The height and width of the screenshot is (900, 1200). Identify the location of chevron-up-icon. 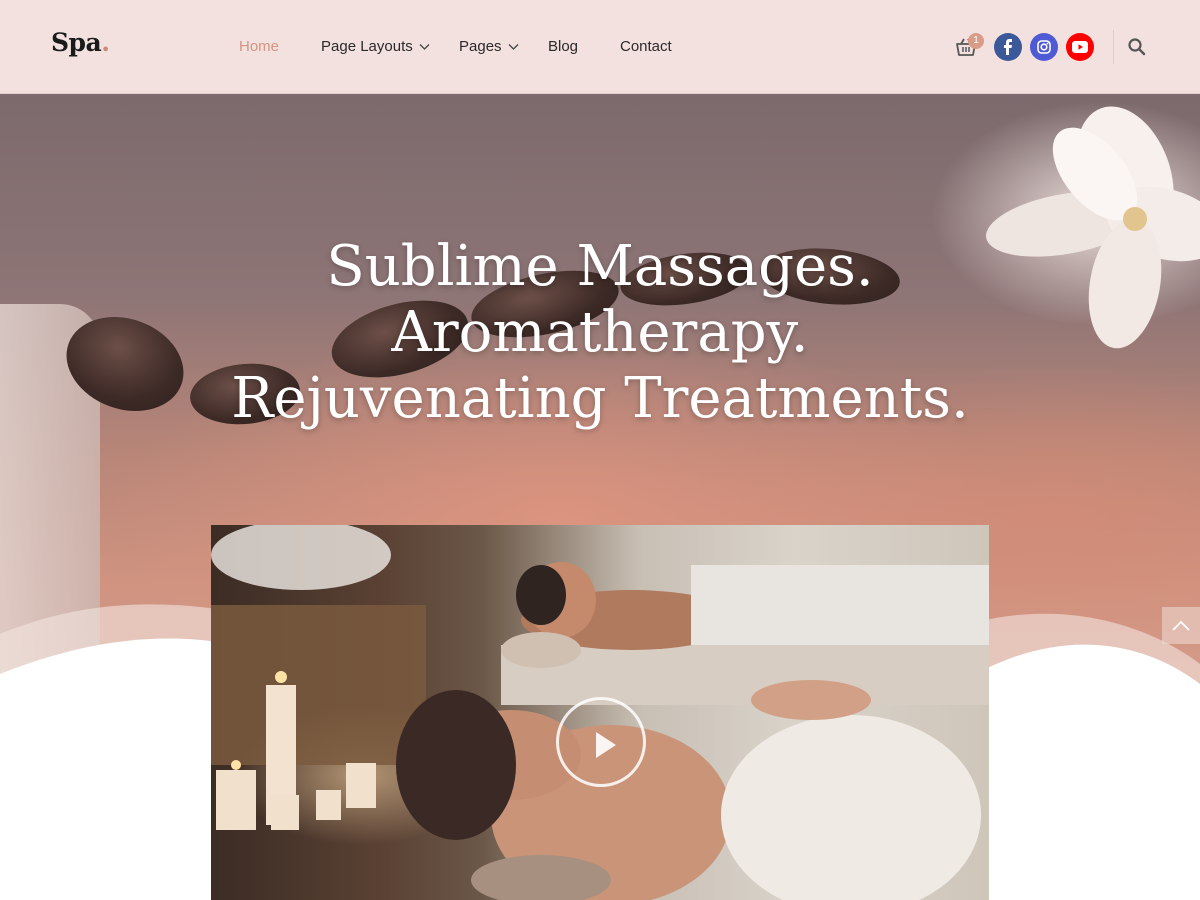
(1181, 625).